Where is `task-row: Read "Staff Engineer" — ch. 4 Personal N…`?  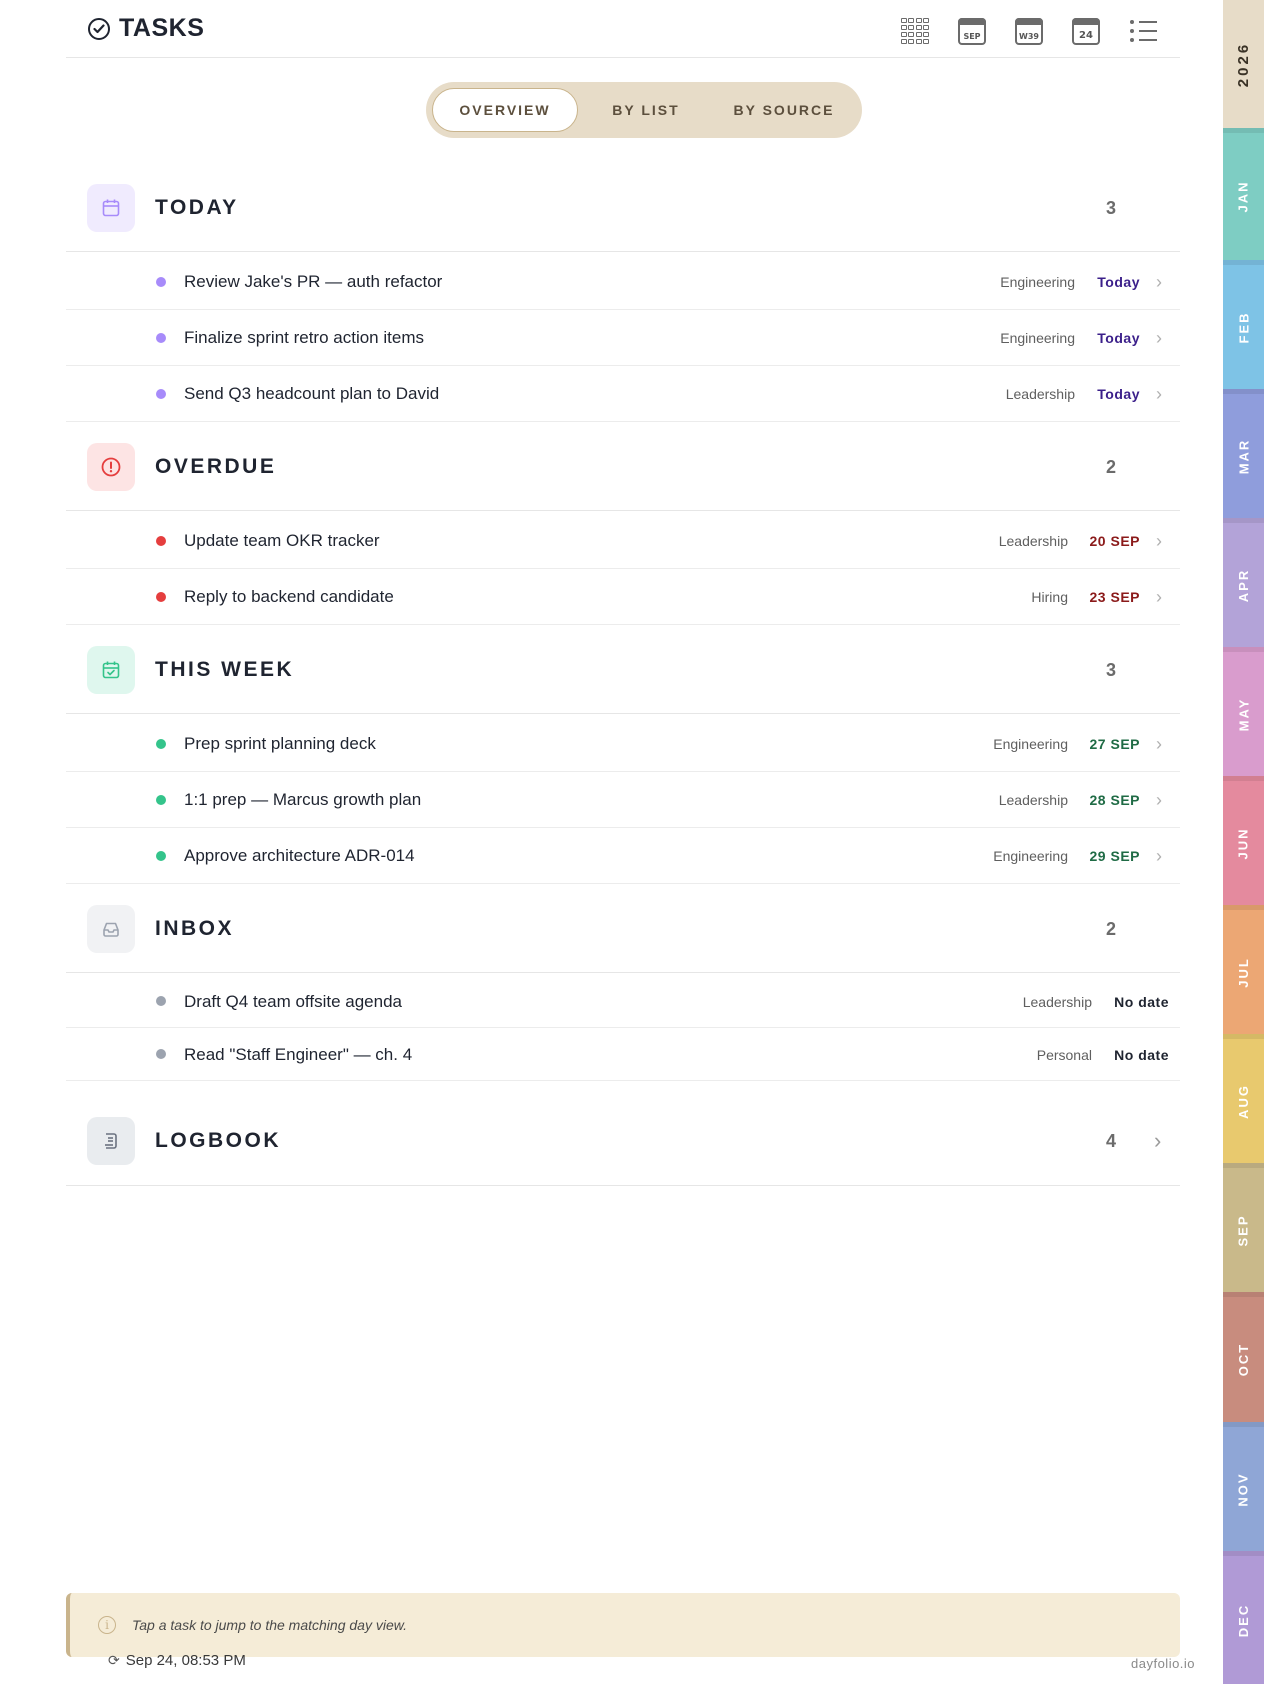
task-row: Read "Staff Engineer" — ch. 4 Personal N… is located at coordinates (623, 1054).